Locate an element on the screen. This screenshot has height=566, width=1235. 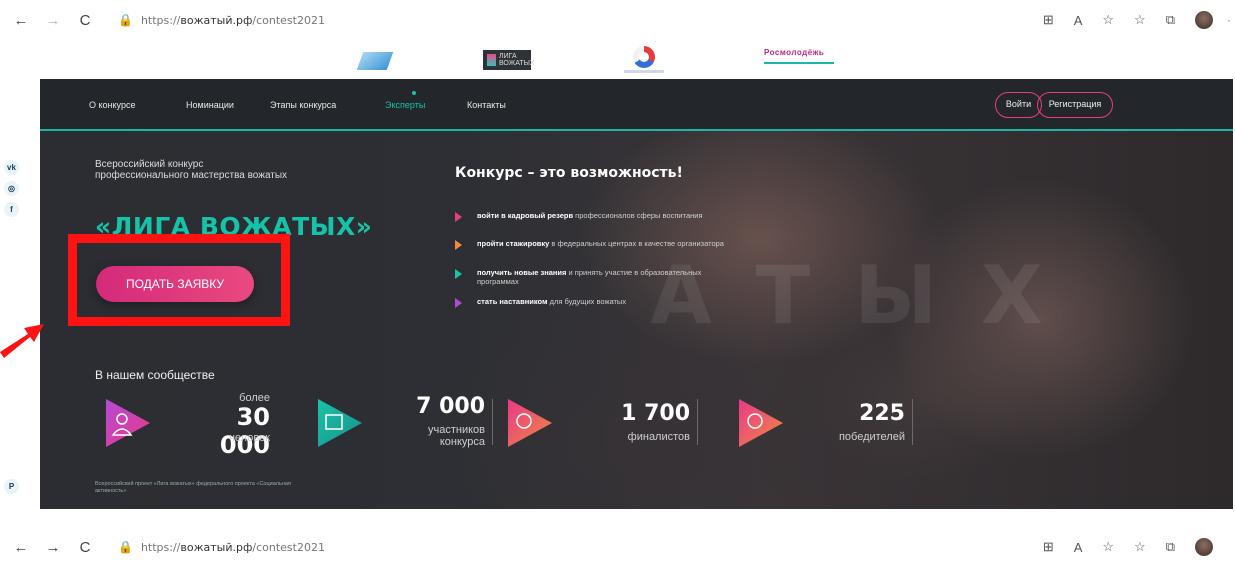
opportunity-item: стать наставником для будущих вожатых is located at coordinates (600, 302).